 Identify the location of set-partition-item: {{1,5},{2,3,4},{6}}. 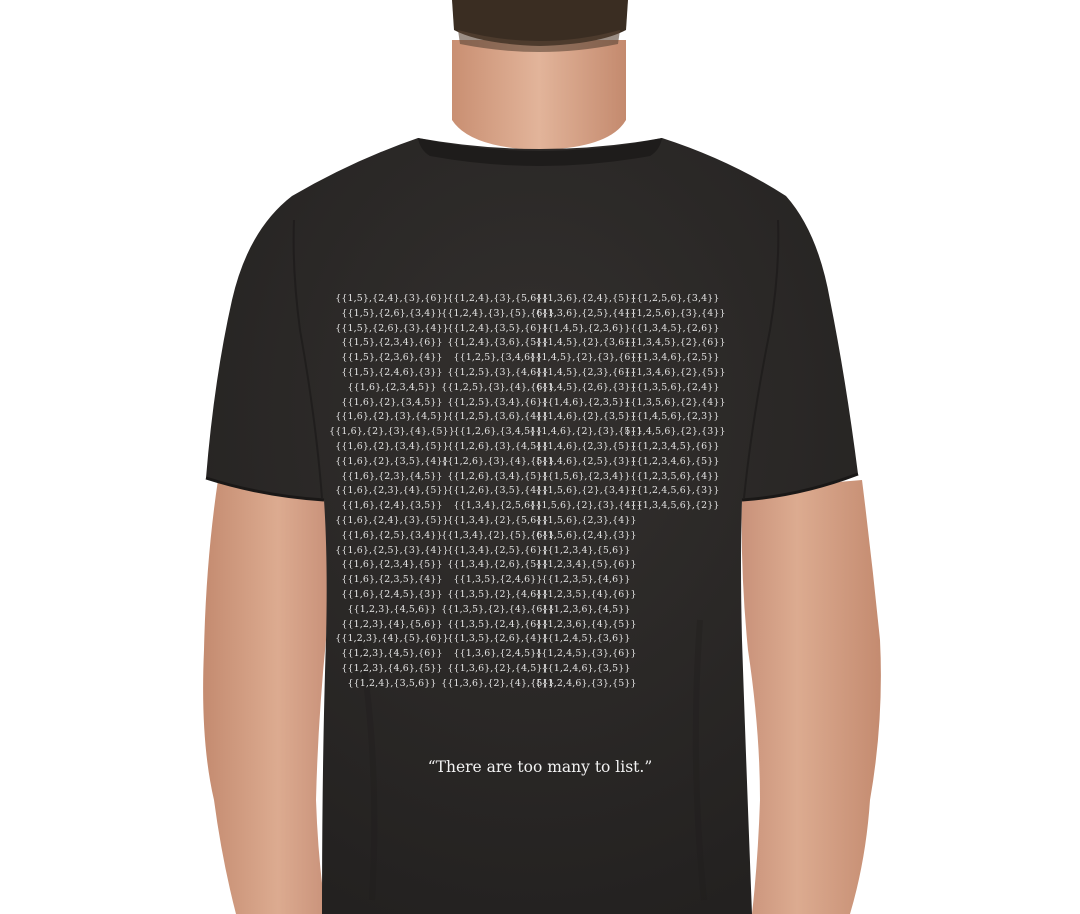
(392, 343).